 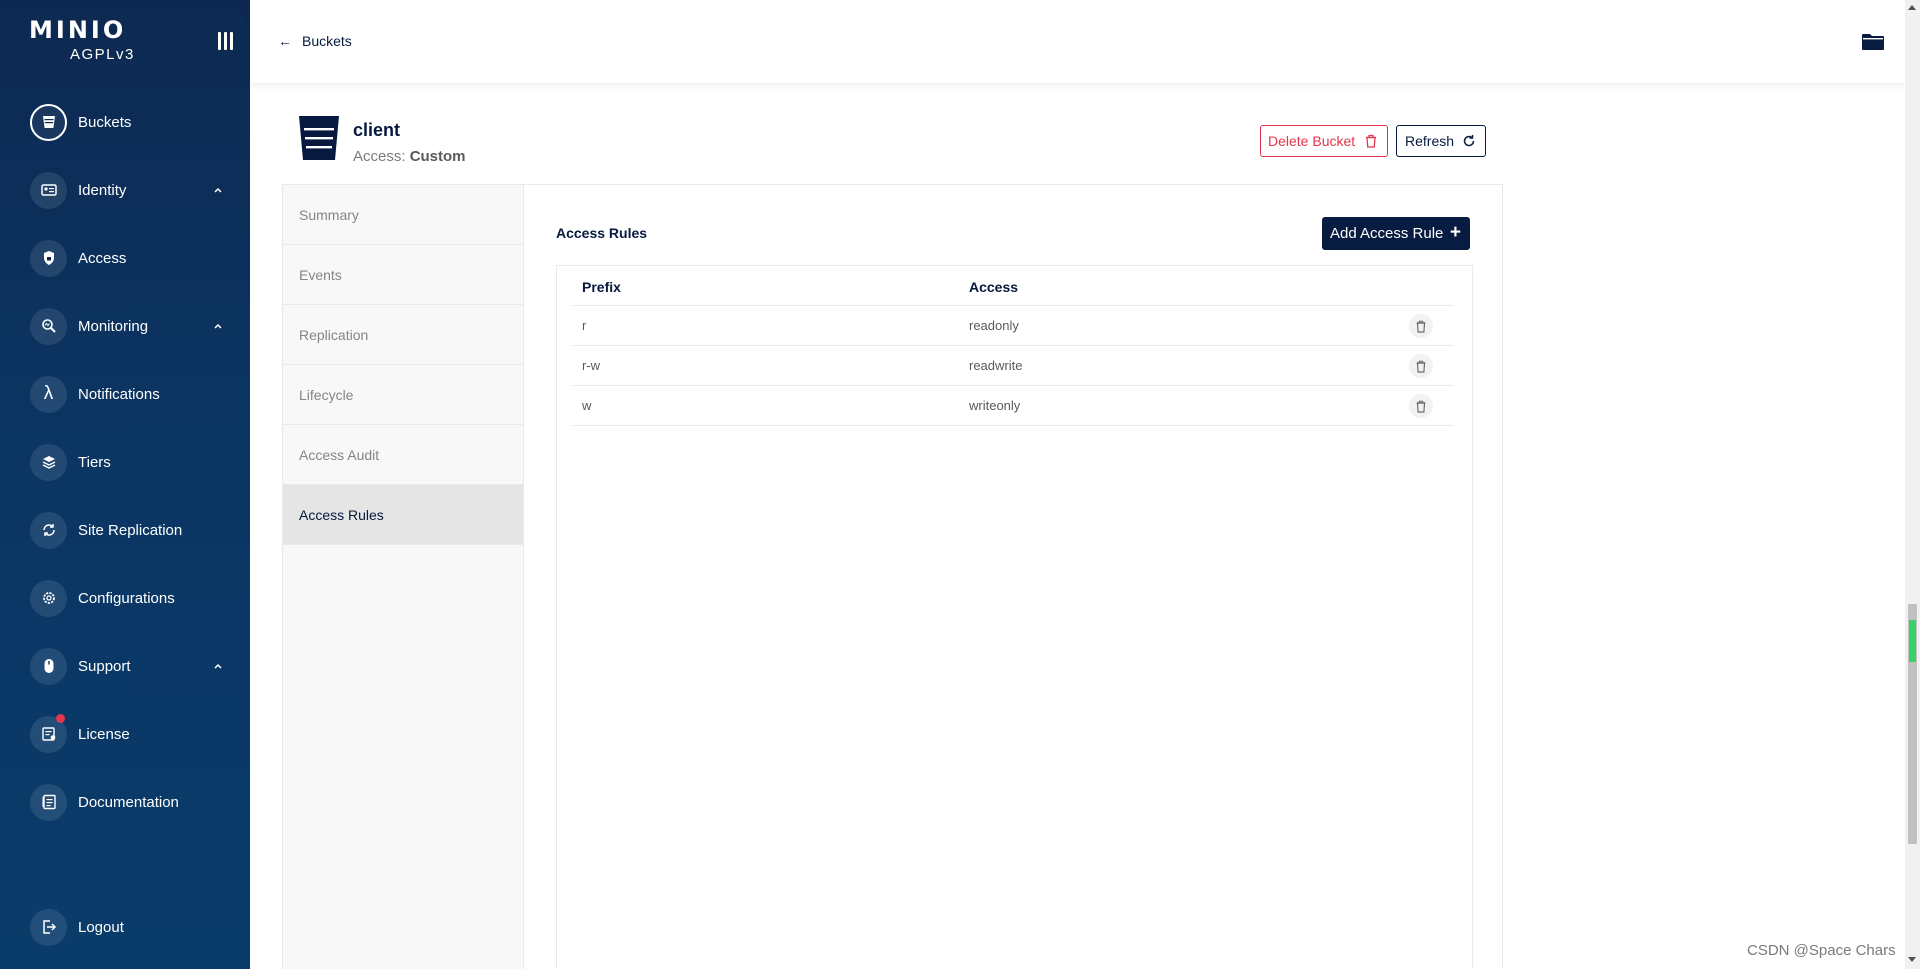 I want to click on lock-shield-icon, so click(x=48, y=258).